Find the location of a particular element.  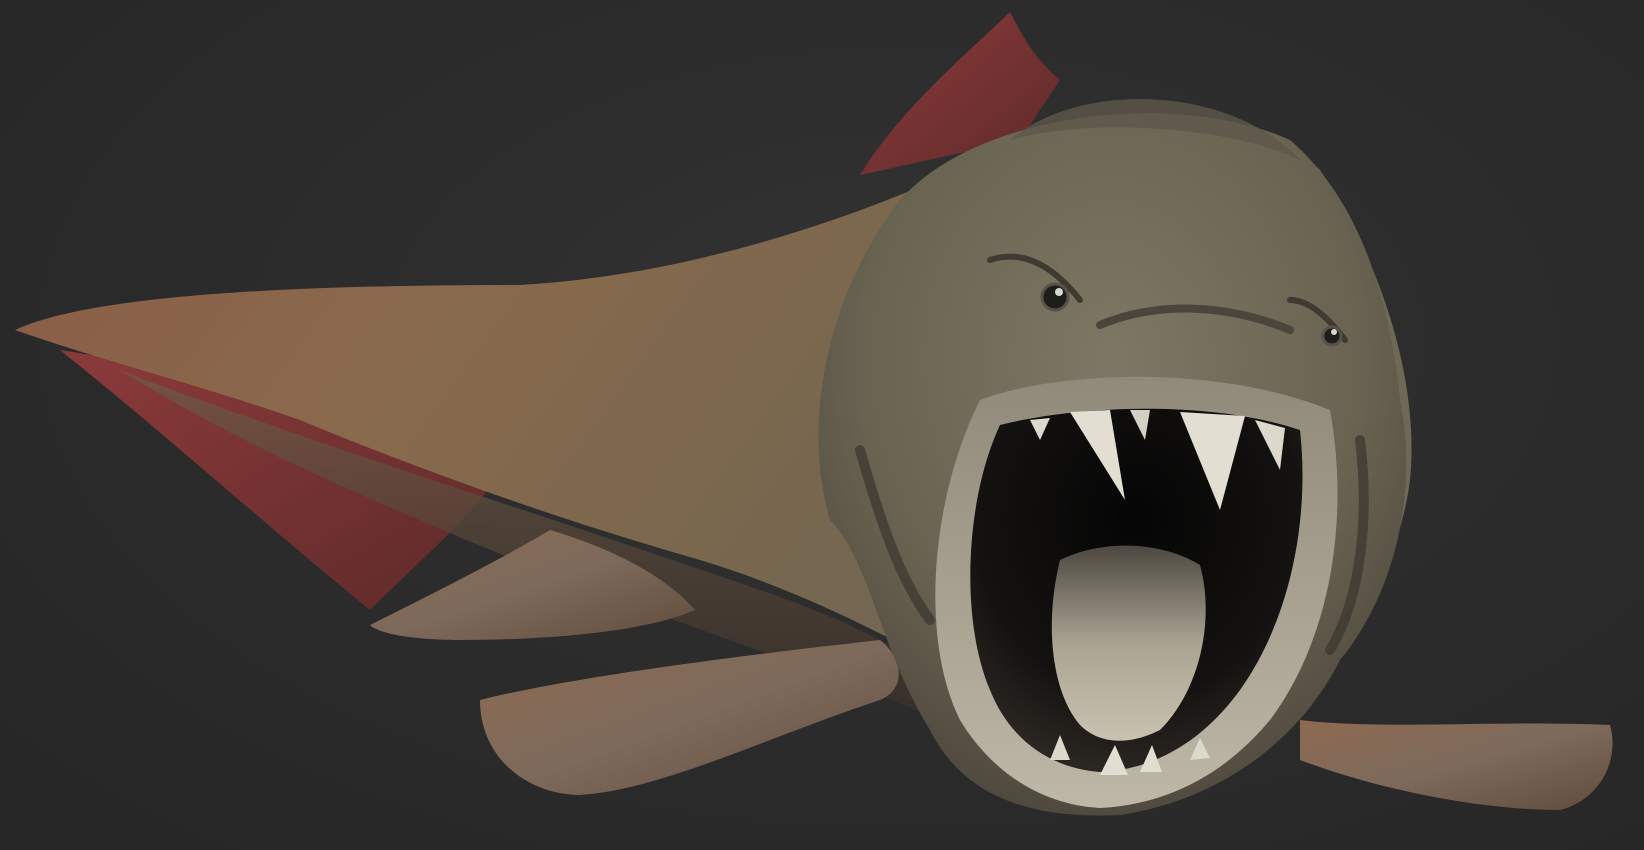

right-eye is located at coordinates (1332, 336).